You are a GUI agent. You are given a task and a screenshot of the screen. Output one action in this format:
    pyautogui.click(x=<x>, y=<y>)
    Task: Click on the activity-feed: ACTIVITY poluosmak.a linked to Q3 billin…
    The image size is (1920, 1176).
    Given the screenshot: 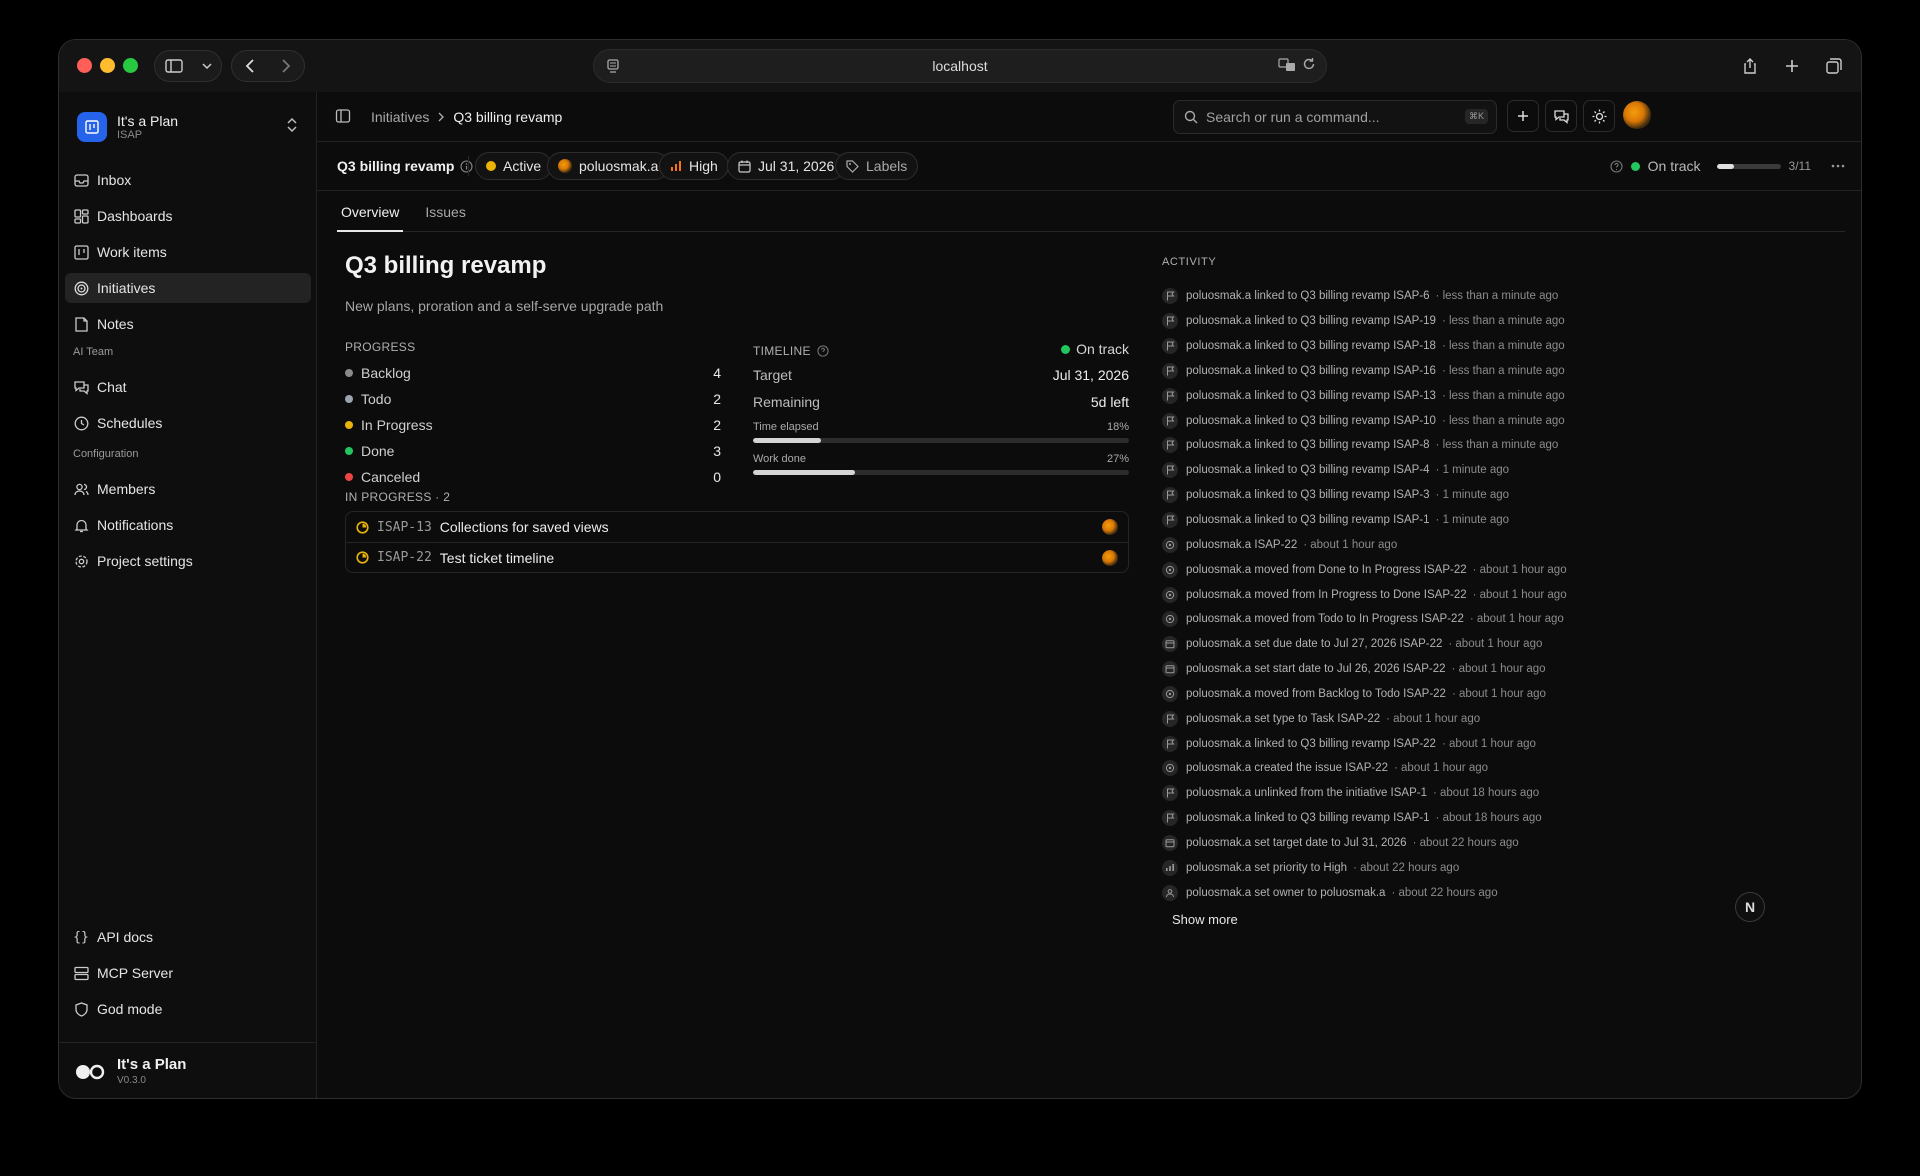 What is the action you would take?
    pyautogui.click(x=1382, y=580)
    